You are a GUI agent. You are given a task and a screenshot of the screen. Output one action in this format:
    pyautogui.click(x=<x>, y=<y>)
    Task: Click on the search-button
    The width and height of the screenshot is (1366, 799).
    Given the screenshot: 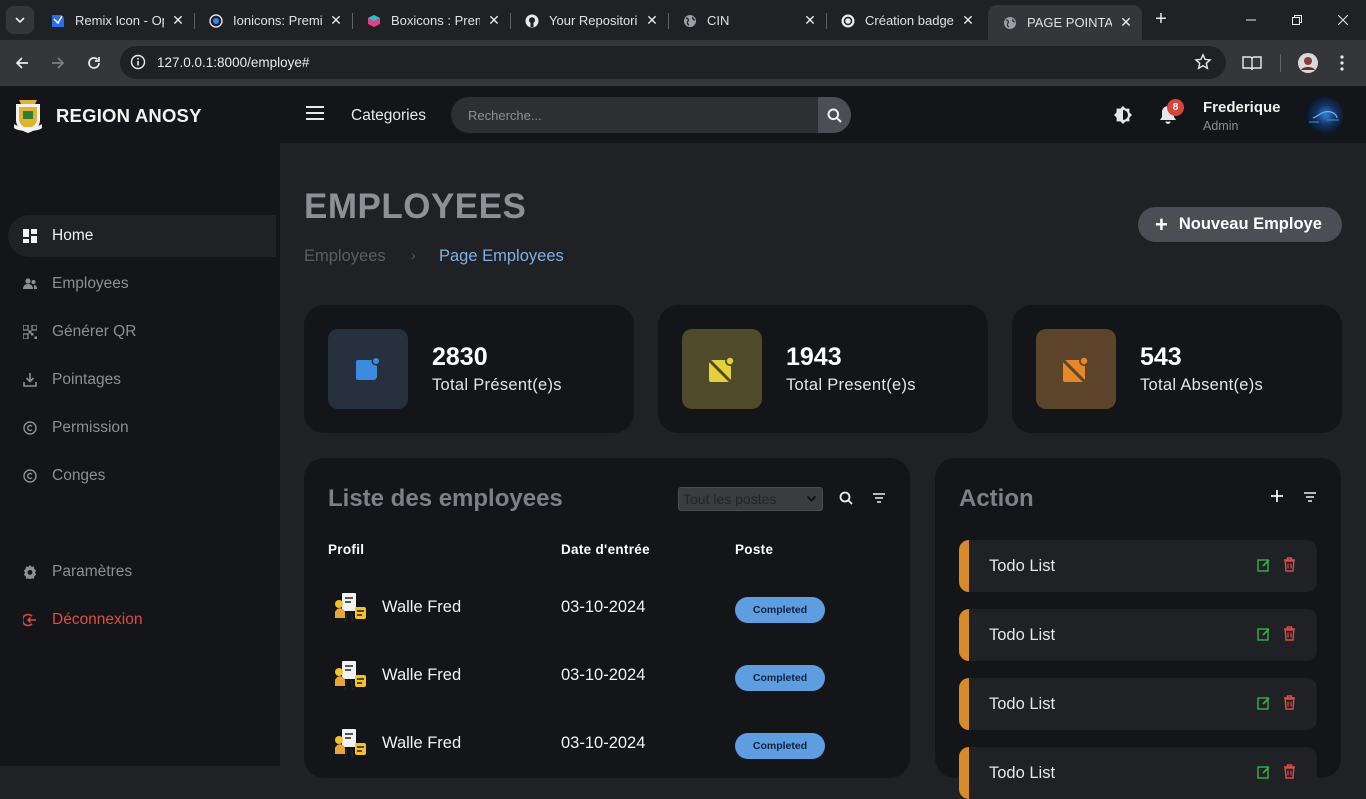 What is the action you would take?
    pyautogui.click(x=834, y=115)
    